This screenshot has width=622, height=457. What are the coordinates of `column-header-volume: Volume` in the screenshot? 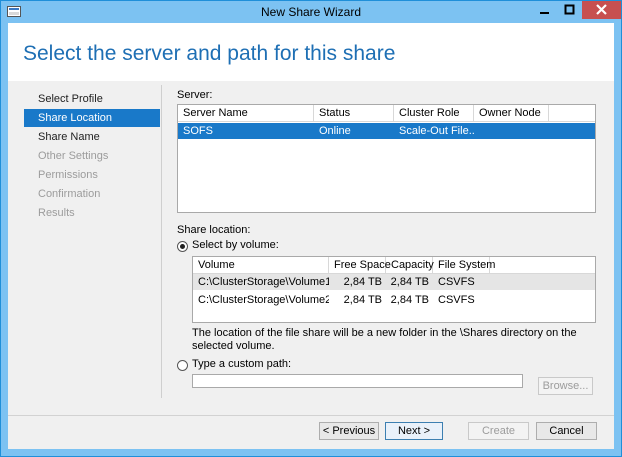 It's located at (261, 265).